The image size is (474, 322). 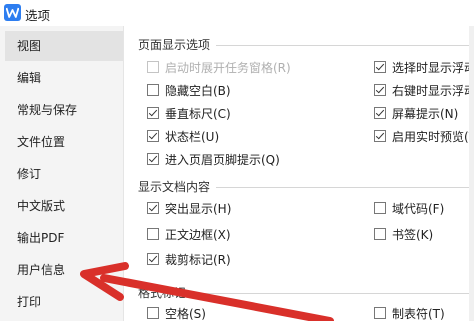 I want to click on option-label: 启用实时预览(V, so click(x=433, y=137).